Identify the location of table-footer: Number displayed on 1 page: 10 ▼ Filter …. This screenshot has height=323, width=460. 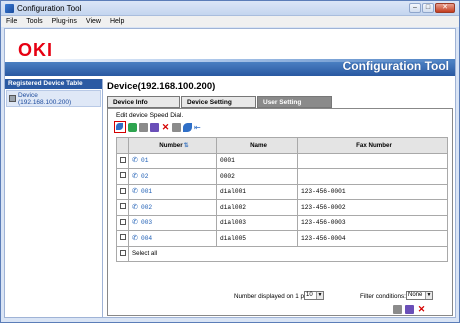
(281, 297).